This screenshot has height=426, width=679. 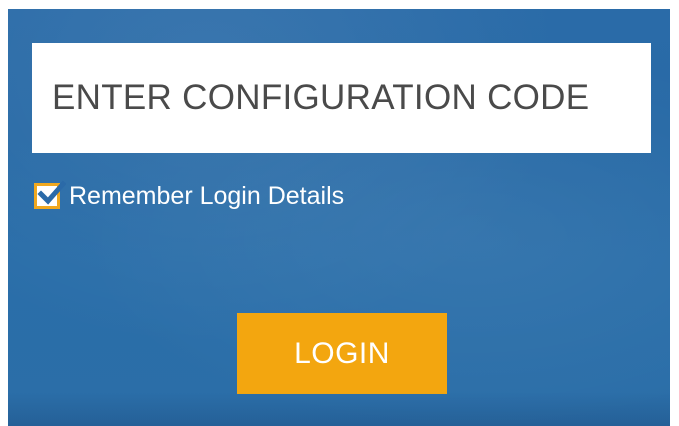 I want to click on remember-login-checkbox-row: Remember Login Details, so click(x=189, y=196).